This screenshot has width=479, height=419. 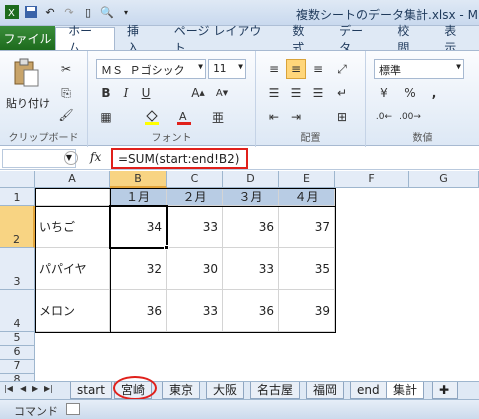 I want to click on sheet-tab-tokyo: 東京, so click(x=181, y=390).